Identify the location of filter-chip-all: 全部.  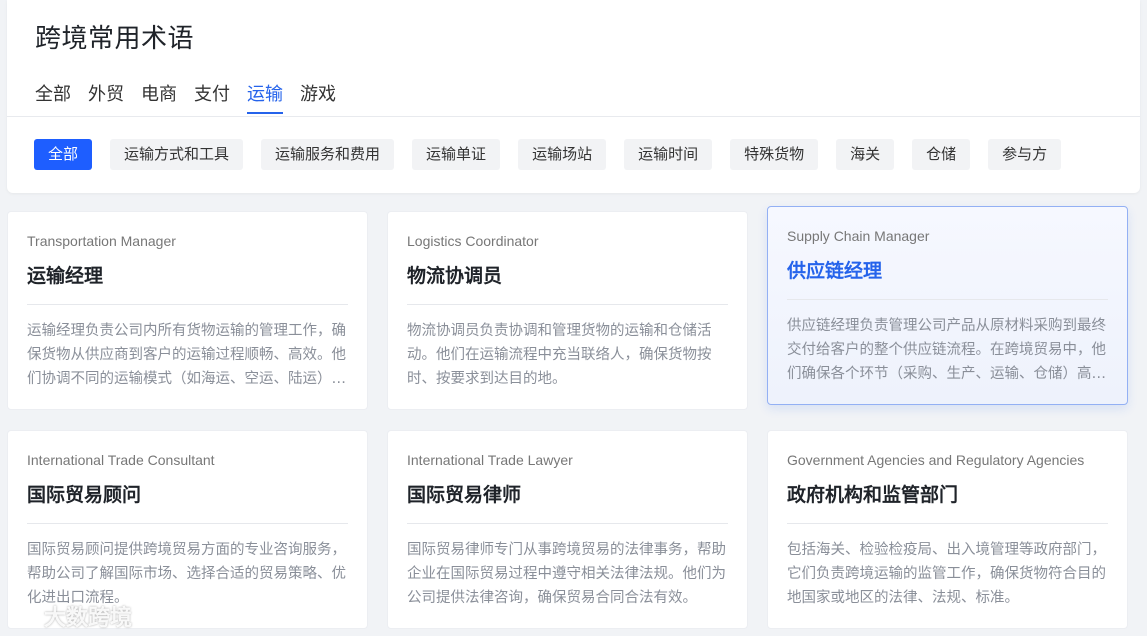
(63, 154).